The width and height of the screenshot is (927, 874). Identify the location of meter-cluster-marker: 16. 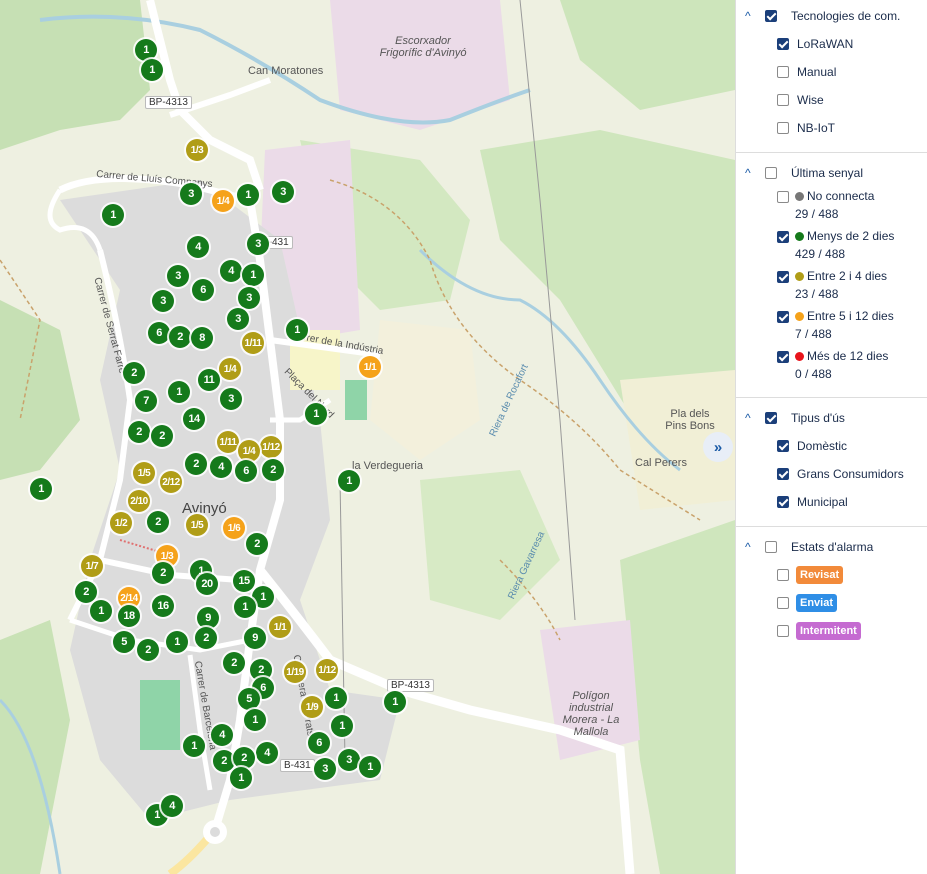
(163, 606).